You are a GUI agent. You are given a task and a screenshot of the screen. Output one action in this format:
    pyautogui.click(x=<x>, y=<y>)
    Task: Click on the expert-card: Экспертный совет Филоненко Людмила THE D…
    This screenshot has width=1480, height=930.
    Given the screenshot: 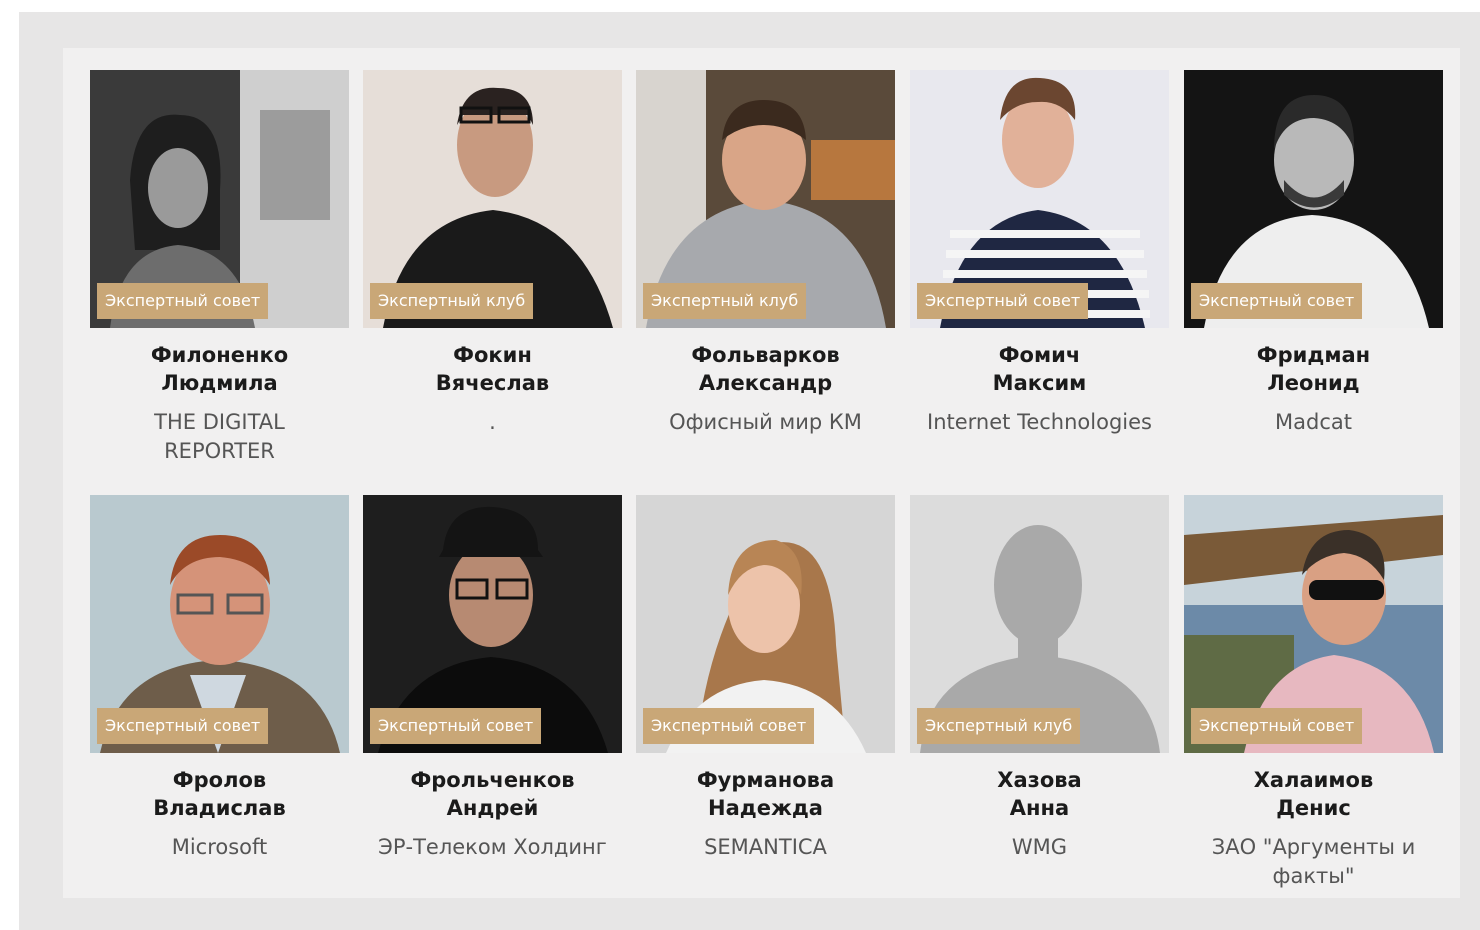 What is the action you would take?
    pyautogui.click(x=219, y=268)
    